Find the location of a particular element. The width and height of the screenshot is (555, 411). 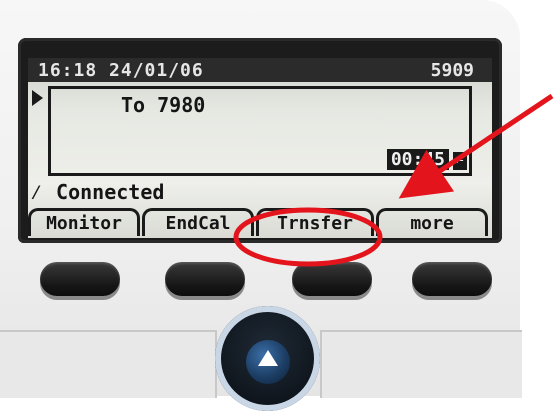

monitor-hardware-button is located at coordinates (80, 279).